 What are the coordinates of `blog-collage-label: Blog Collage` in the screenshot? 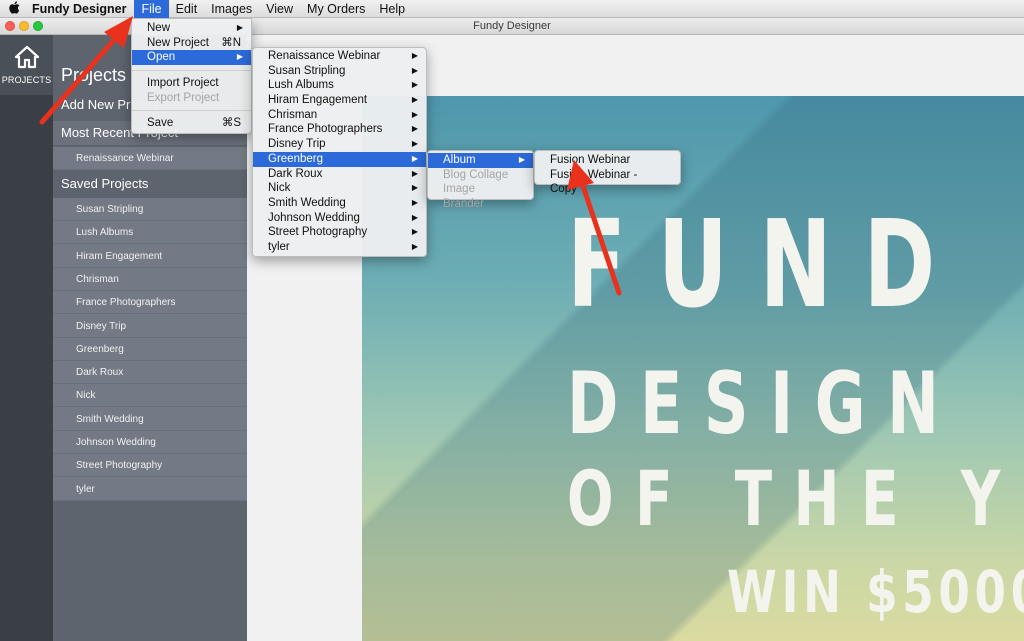 It's located at (476, 174).